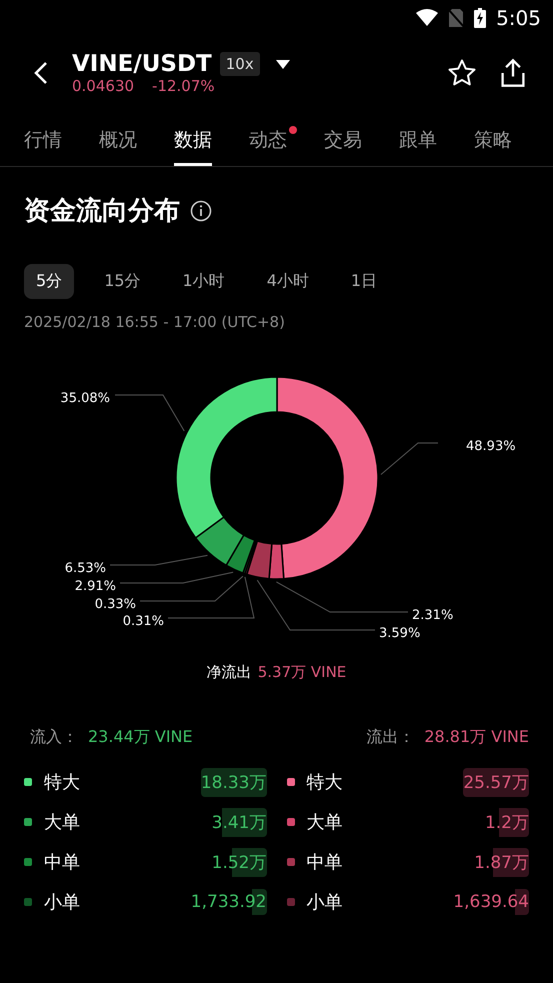  What do you see at coordinates (183, 86) in the screenshot?
I see `price-change: -12.07%` at bounding box center [183, 86].